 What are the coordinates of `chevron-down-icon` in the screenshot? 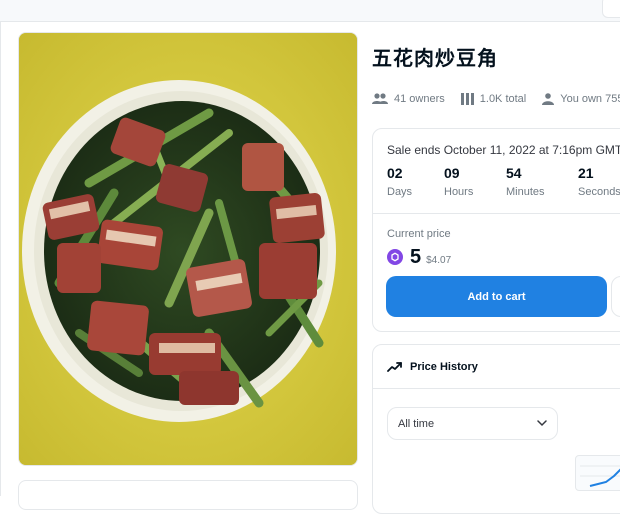 It's located at (542, 423).